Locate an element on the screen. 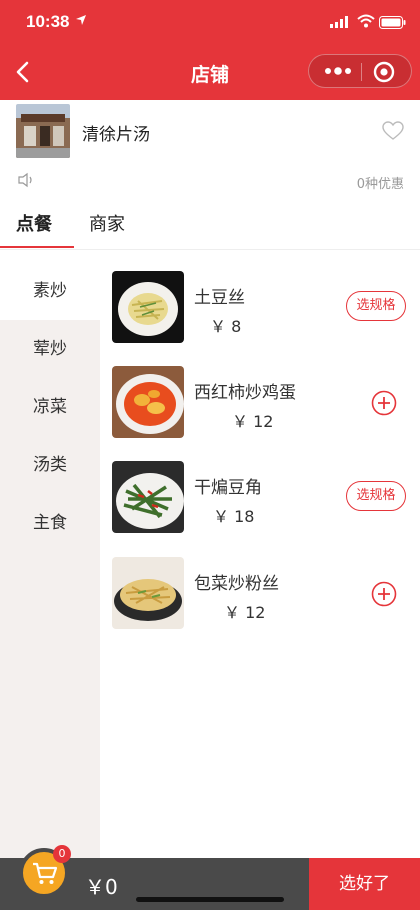 The image size is (420, 910). signal-icon is located at coordinates (339, 22).